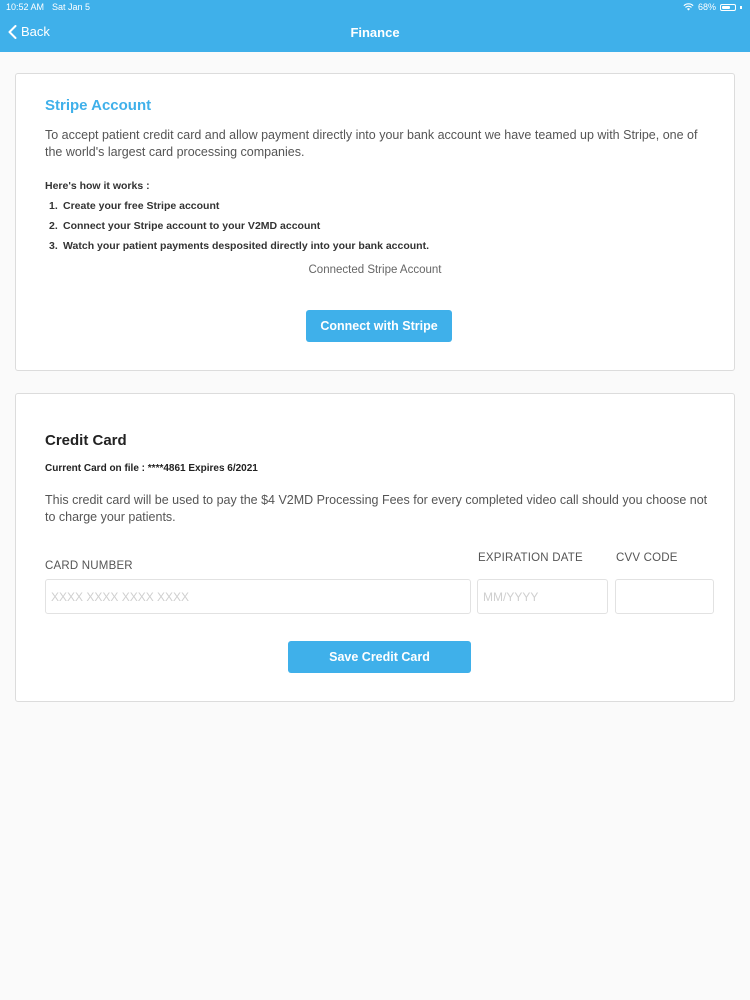  What do you see at coordinates (375, 270) in the screenshot?
I see `connected-stripe-label: Connected Stripe Account` at bounding box center [375, 270].